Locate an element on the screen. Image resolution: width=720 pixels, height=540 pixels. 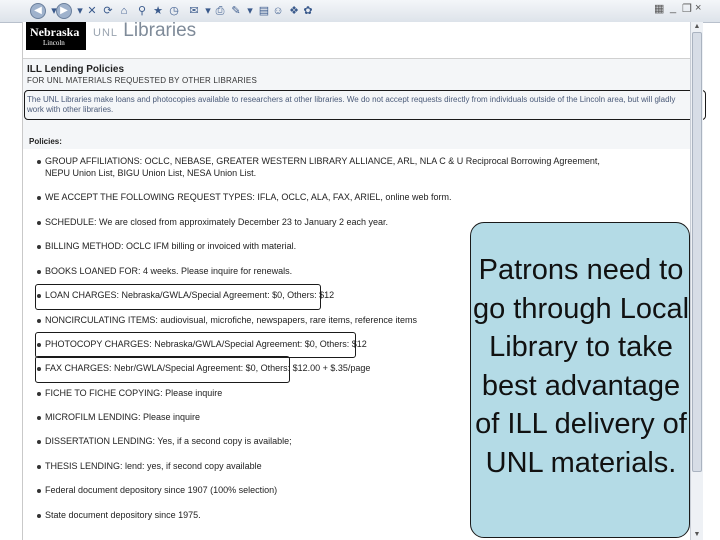
logo-sub-text: Lincoln is located at coordinates (54, 43).